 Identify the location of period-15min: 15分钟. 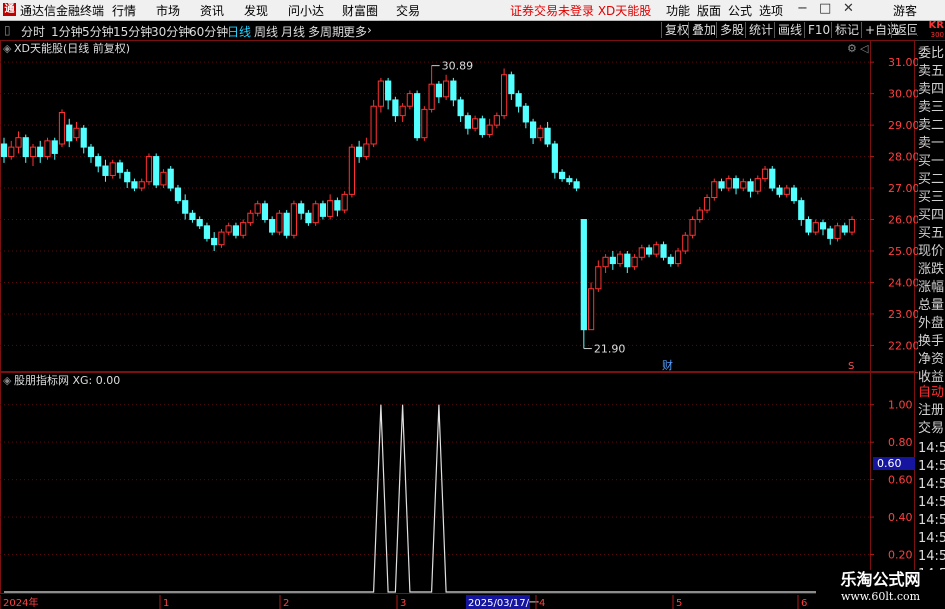
(132, 31).